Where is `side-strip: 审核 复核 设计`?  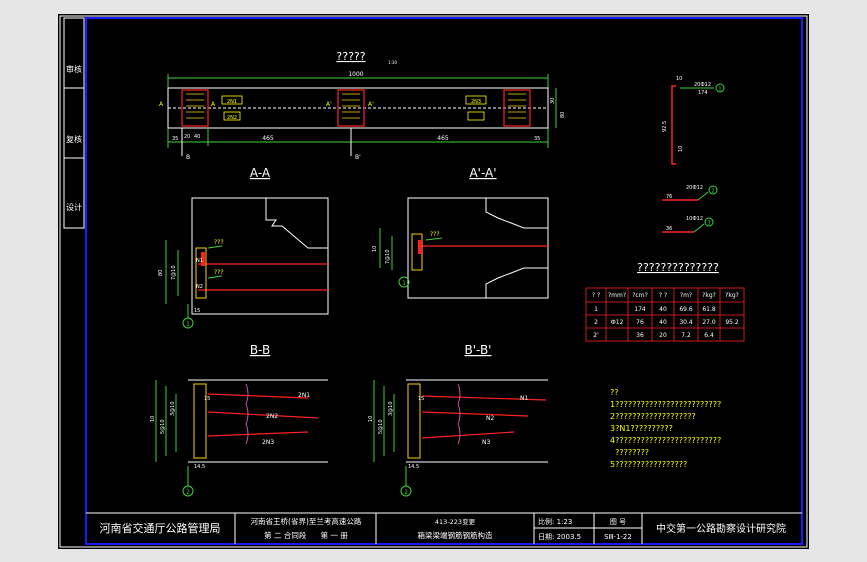 side-strip: 审核 复核 设计 is located at coordinates (74, 123).